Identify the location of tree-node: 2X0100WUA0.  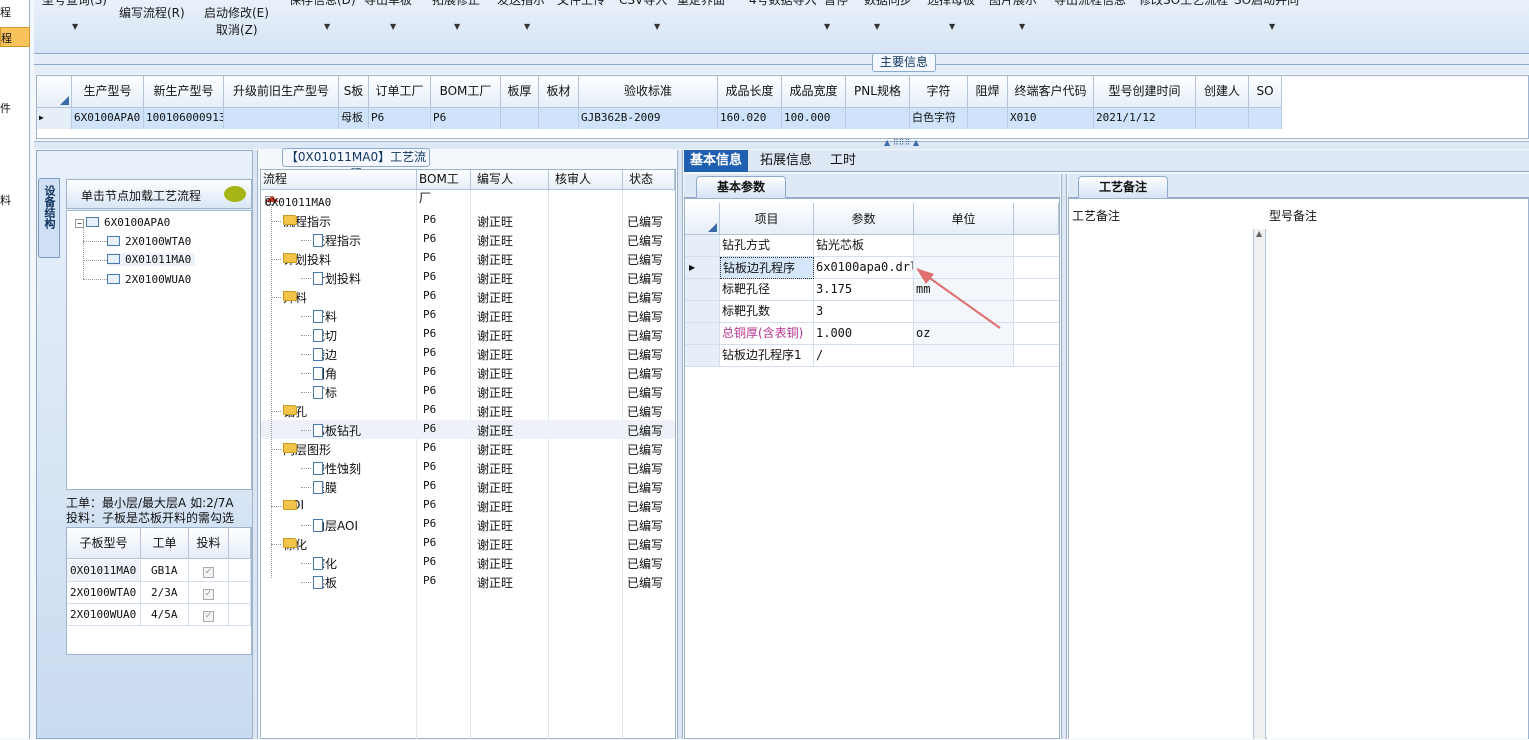
(149, 279).